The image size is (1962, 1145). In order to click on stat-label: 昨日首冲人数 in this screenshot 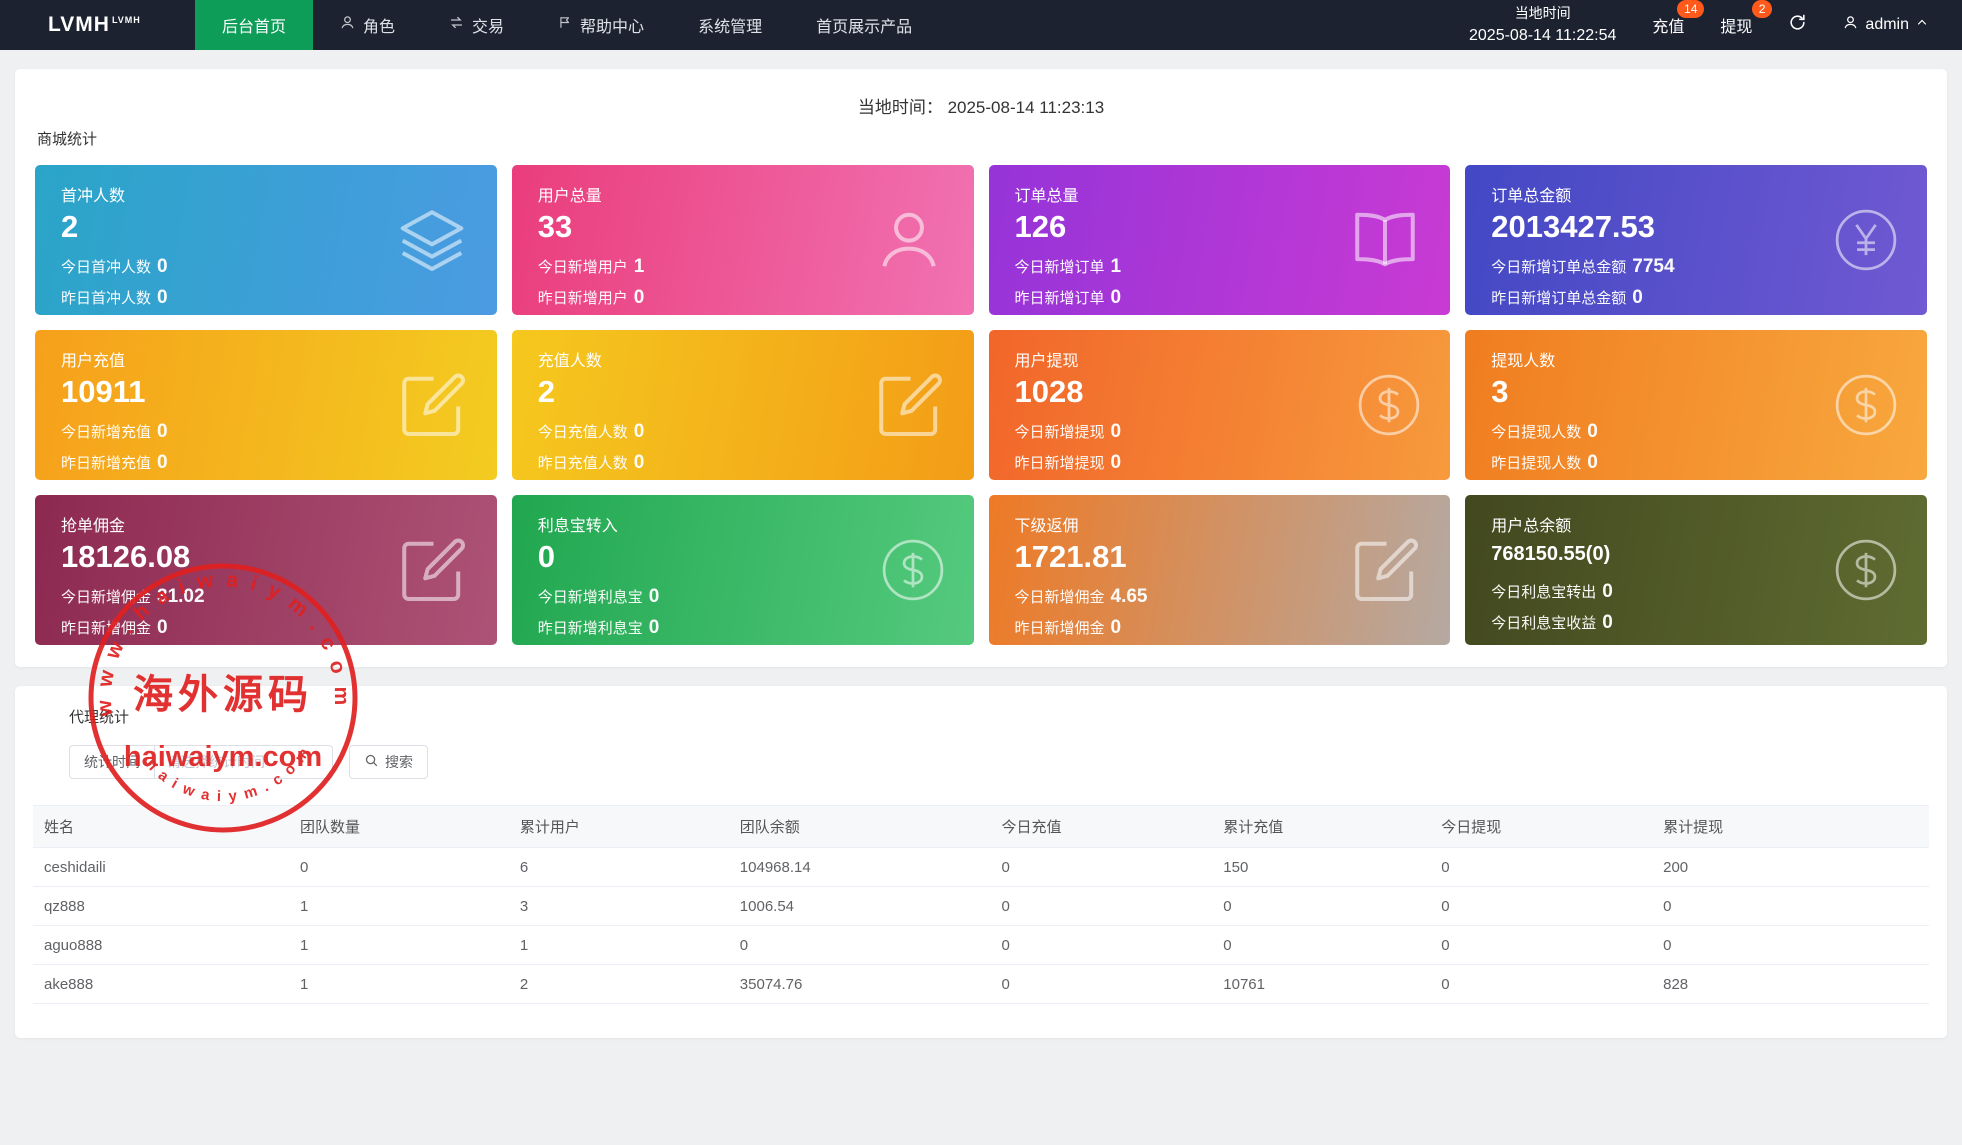, I will do `click(106, 298)`.